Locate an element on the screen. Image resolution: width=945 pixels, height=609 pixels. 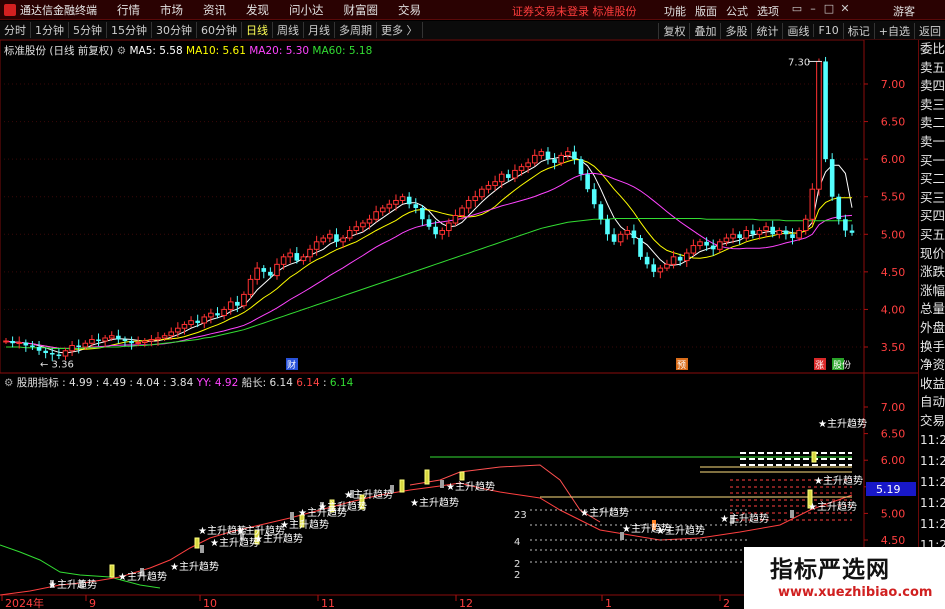
side-panel-time: 11:29 is located at coordinates (932, 524).